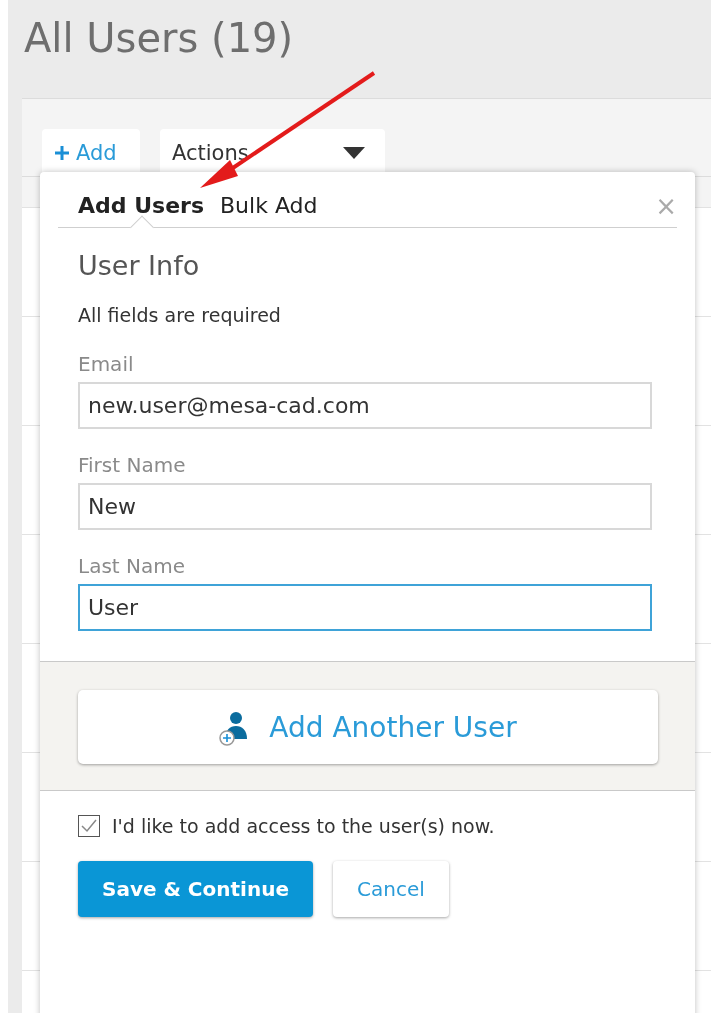 The width and height of the screenshot is (711, 1013). Describe the element at coordinates (269, 205) in the screenshot. I see `tab: Bulk Add` at that location.